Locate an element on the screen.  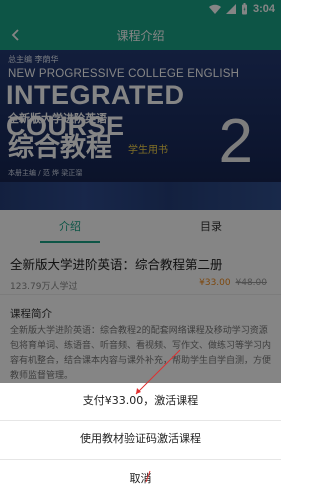
sheet-divider is located at coordinates (140, 459).